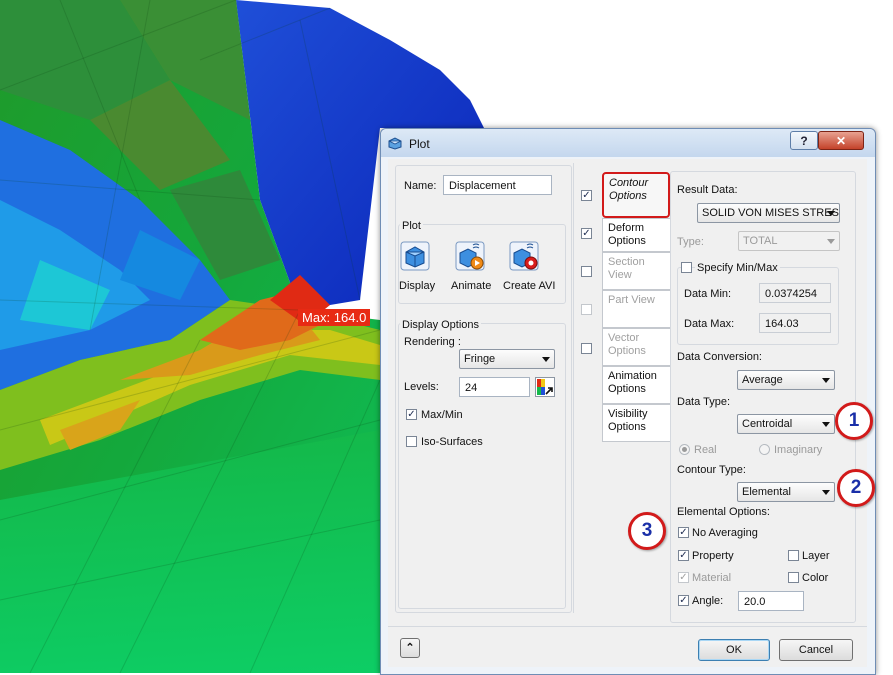 The height and width of the screenshot is (675, 893). I want to click on material-checkbox: ✓, so click(683, 577).